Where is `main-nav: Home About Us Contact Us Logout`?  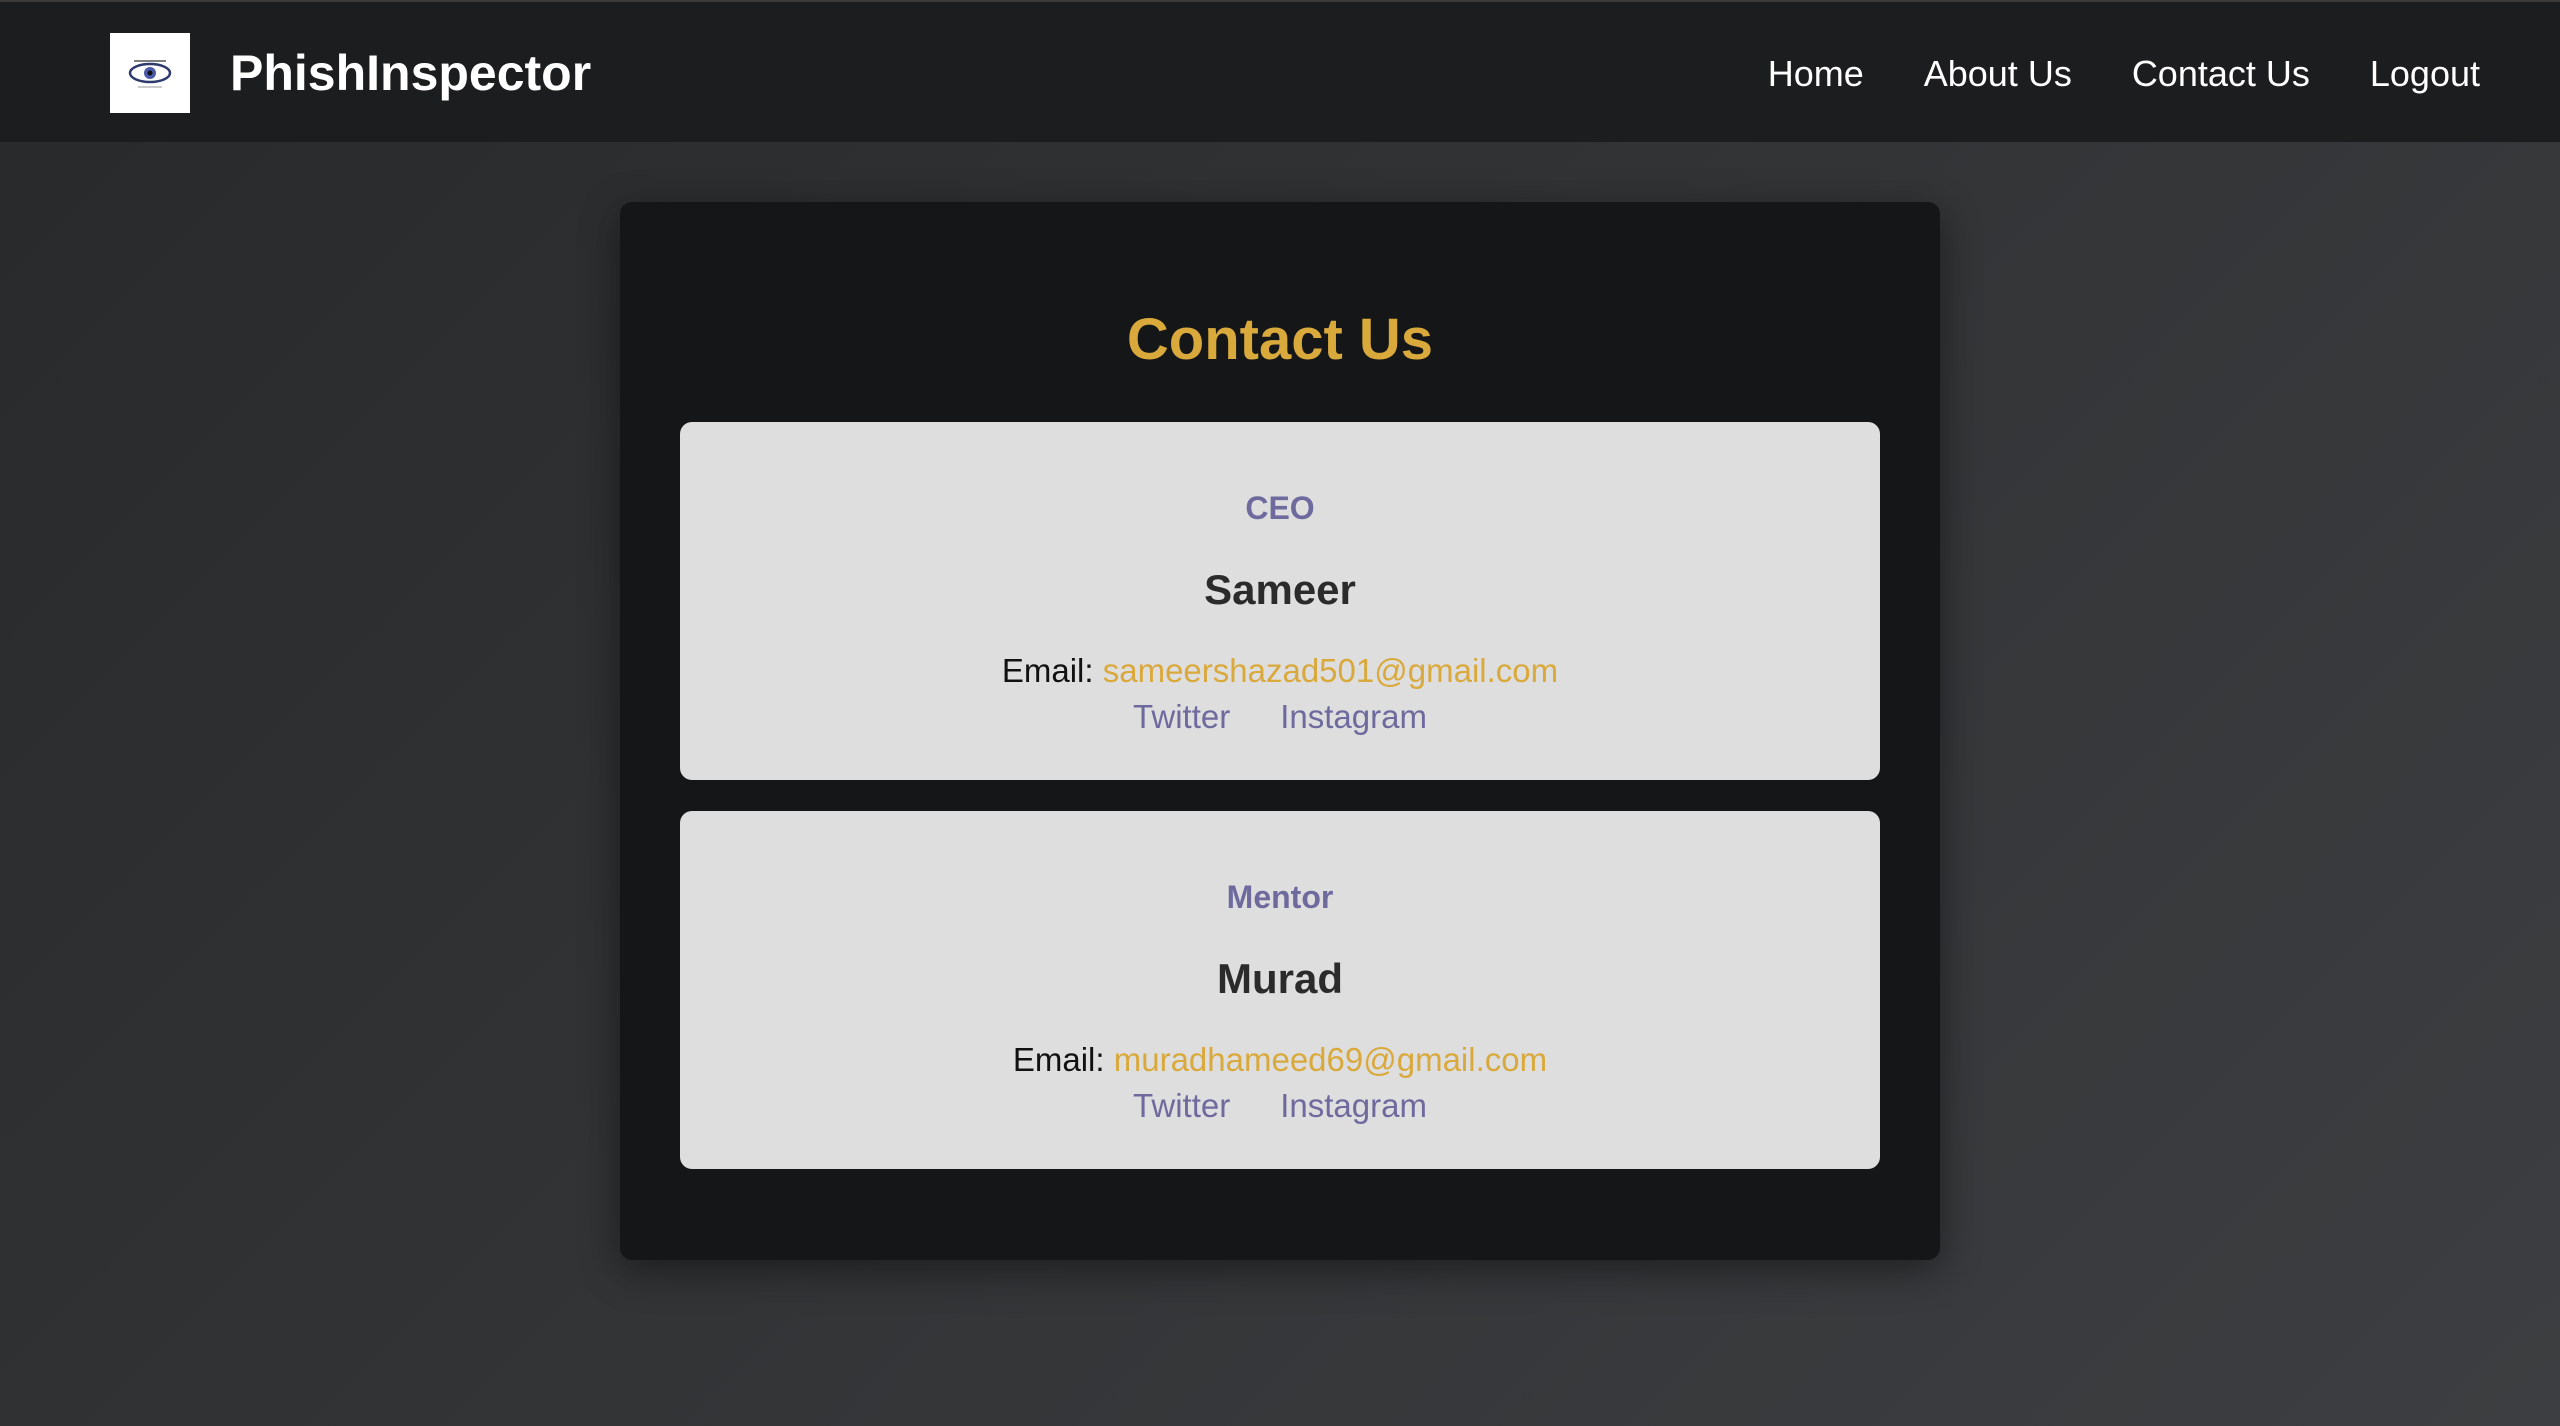
main-nav: Home About Us Contact Us Logout is located at coordinates (2124, 74).